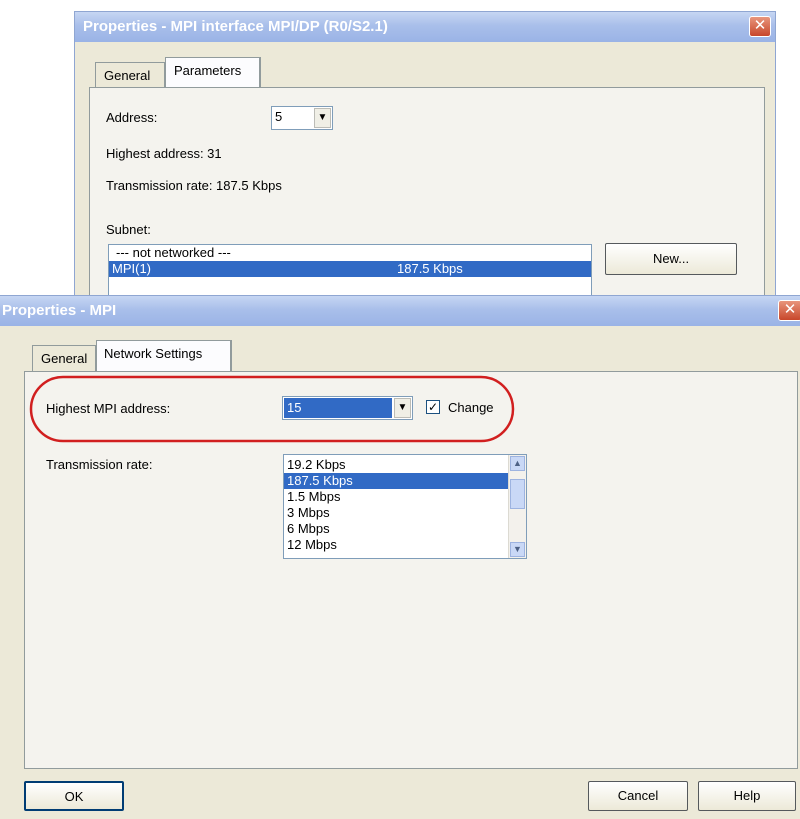 The image size is (800, 819). I want to click on scroll-up-icon: ▲, so click(517, 463).